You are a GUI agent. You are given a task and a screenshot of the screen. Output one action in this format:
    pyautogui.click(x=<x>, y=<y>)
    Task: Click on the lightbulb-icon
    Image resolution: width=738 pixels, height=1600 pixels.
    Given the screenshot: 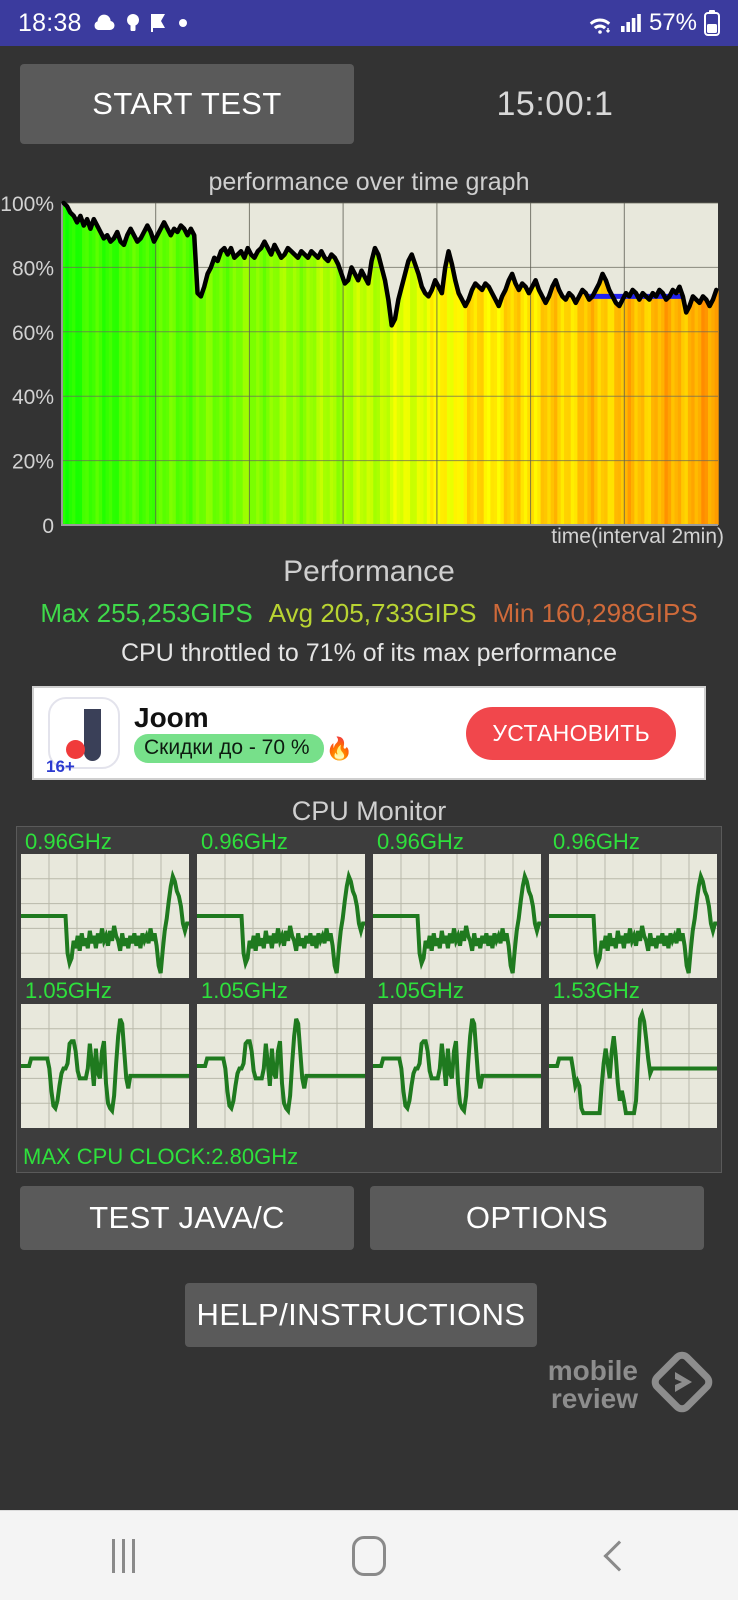 What is the action you would take?
    pyautogui.click(x=133, y=23)
    